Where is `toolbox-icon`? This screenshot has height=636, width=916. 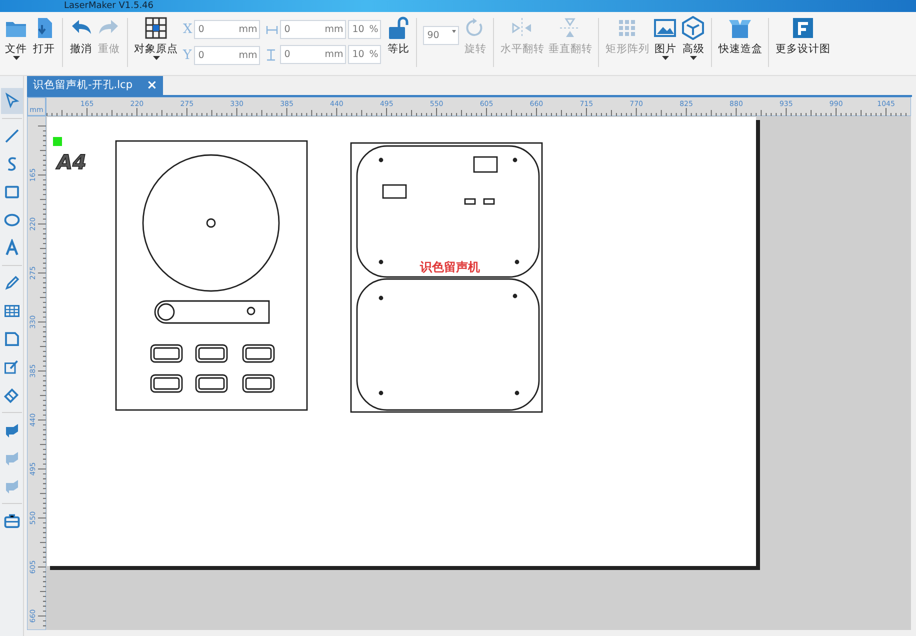
toolbox-icon is located at coordinates (11, 521).